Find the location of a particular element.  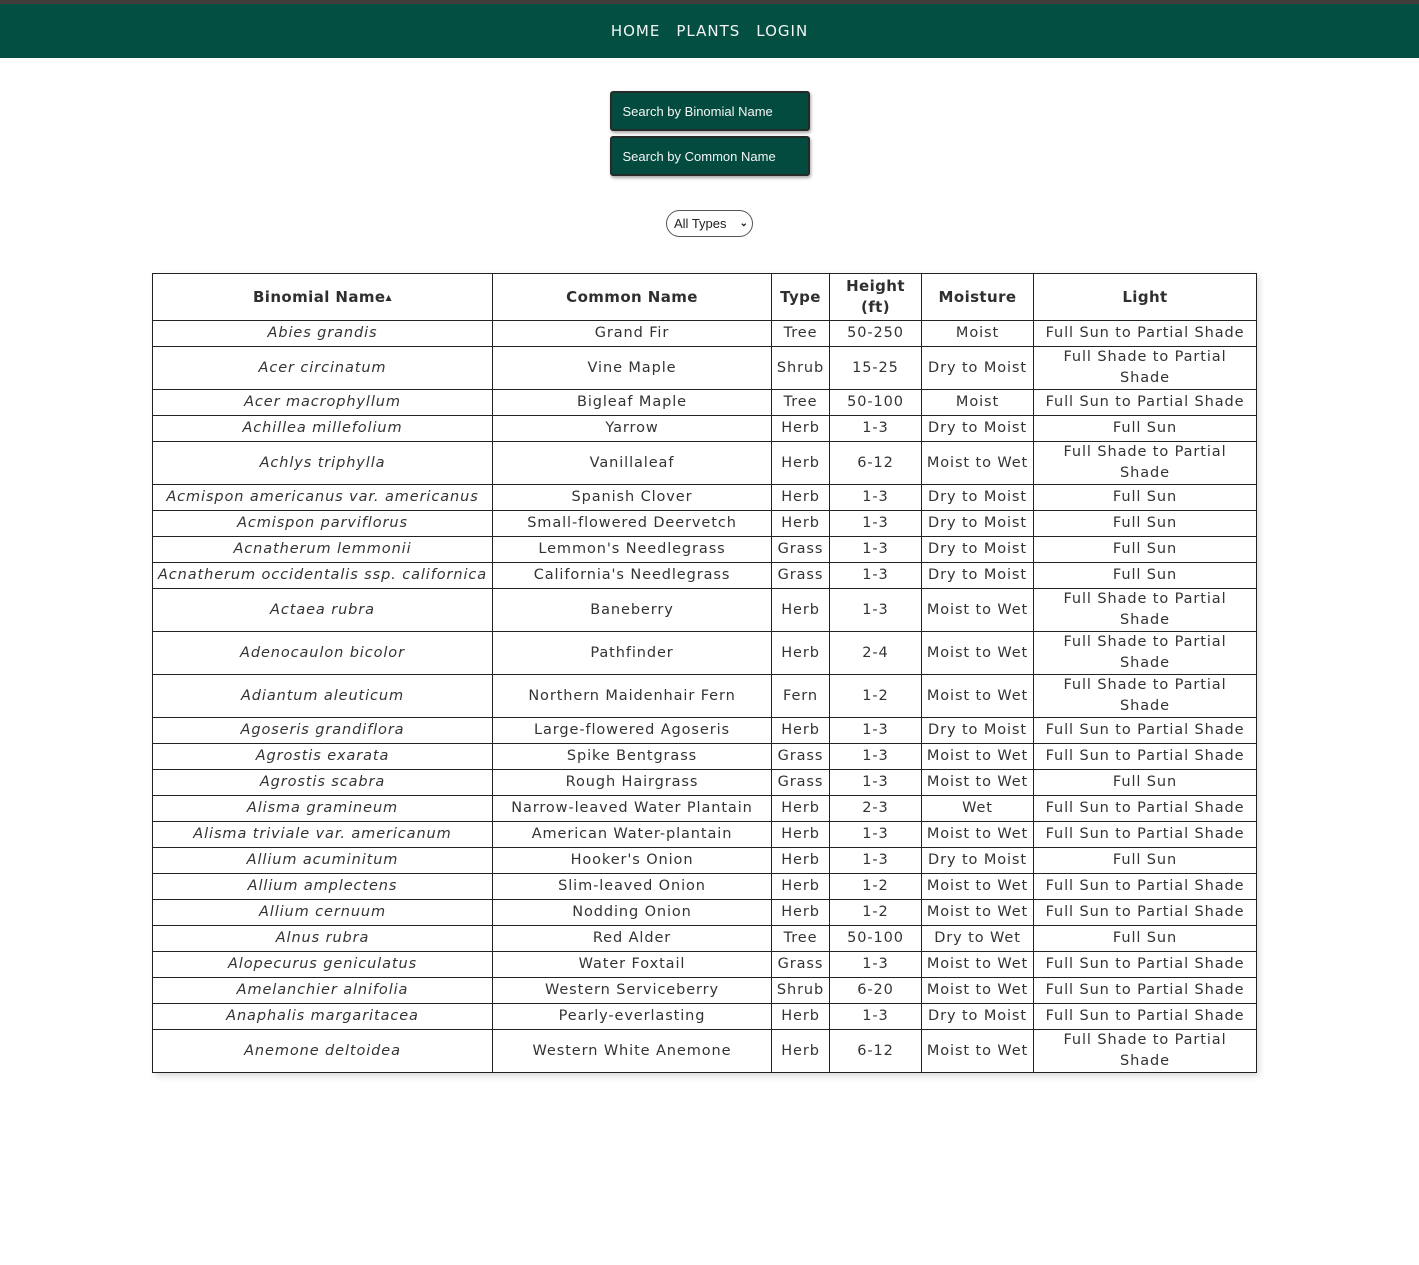

nav-login-link: LOGIN is located at coordinates (782, 31).